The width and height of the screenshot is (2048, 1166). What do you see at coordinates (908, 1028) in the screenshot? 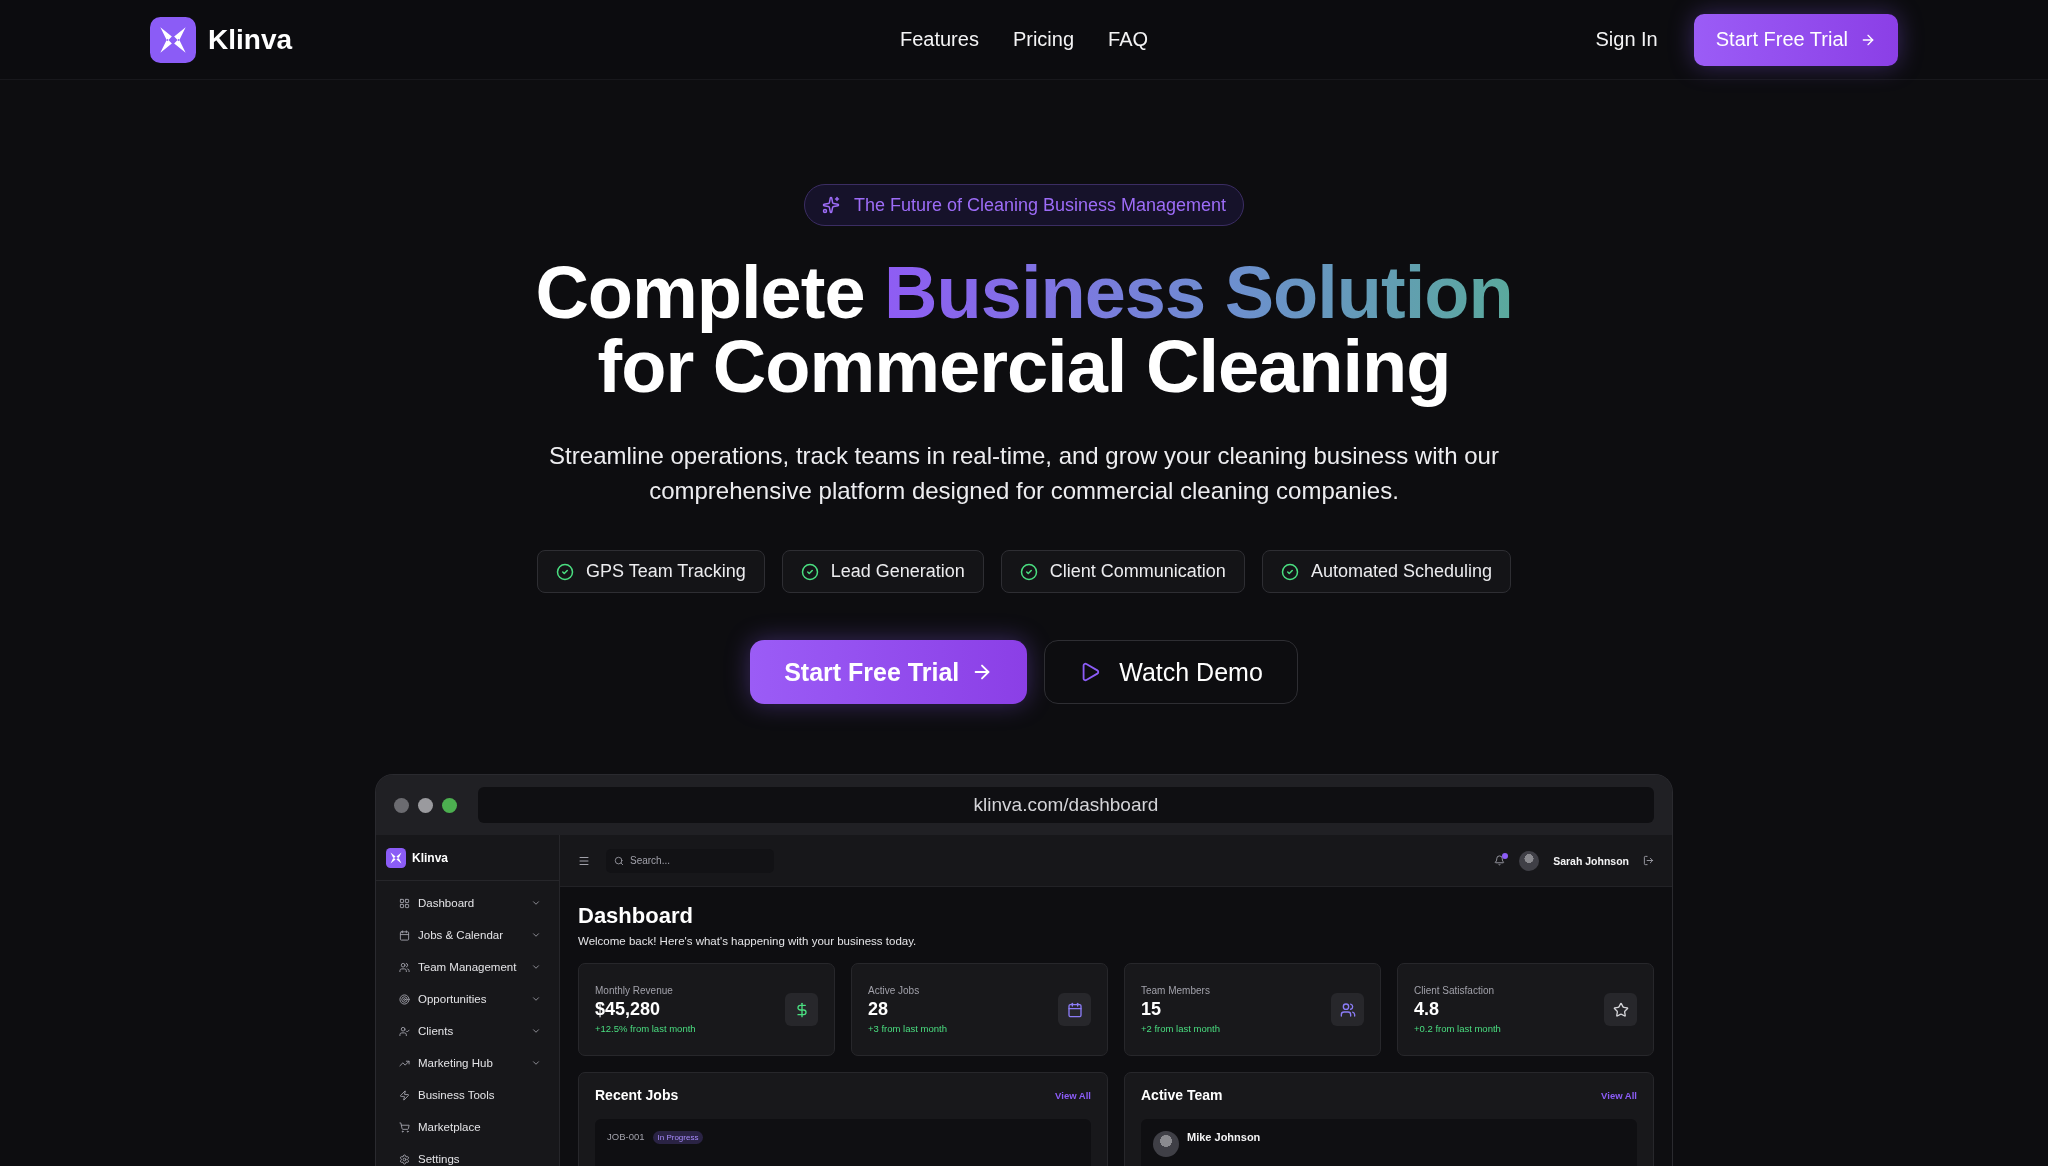
I see `stat-change: +3 from last month` at bounding box center [908, 1028].